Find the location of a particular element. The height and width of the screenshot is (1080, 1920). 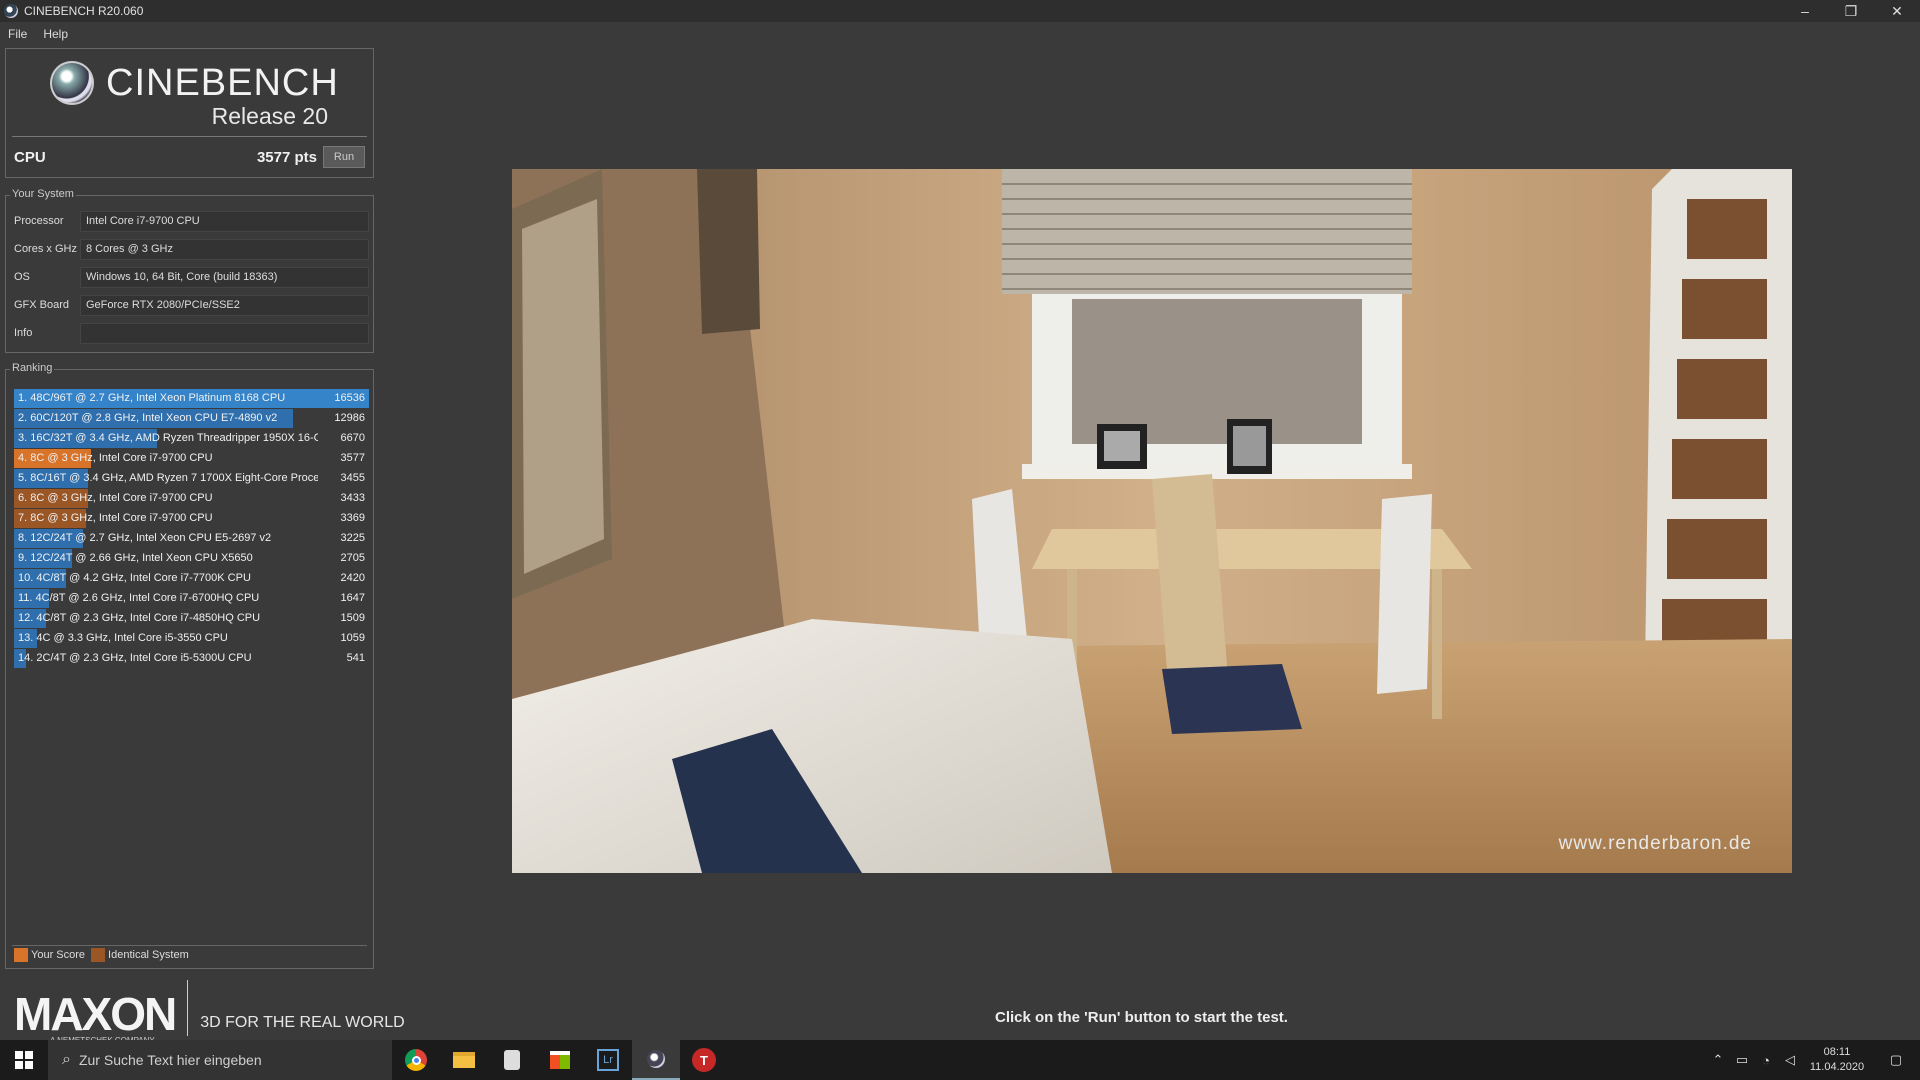

system-row-gfx: GFX Board GeForce RTX 2080/PCIe/SSE2 is located at coordinates (191, 305).